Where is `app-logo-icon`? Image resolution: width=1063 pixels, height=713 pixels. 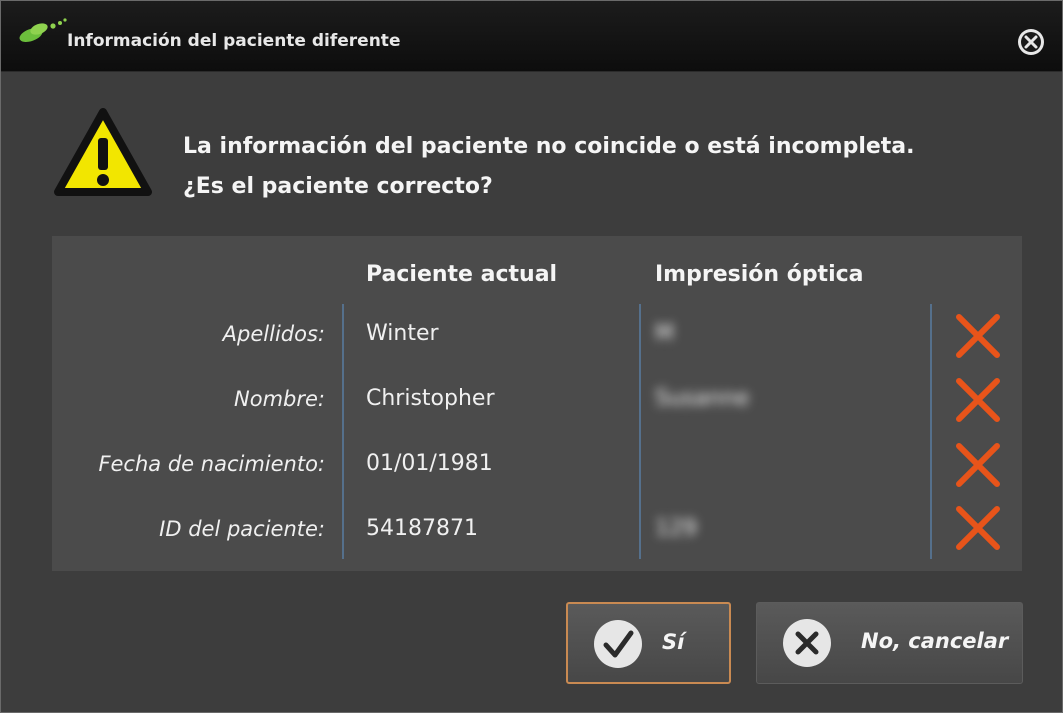 app-logo-icon is located at coordinates (43, 30).